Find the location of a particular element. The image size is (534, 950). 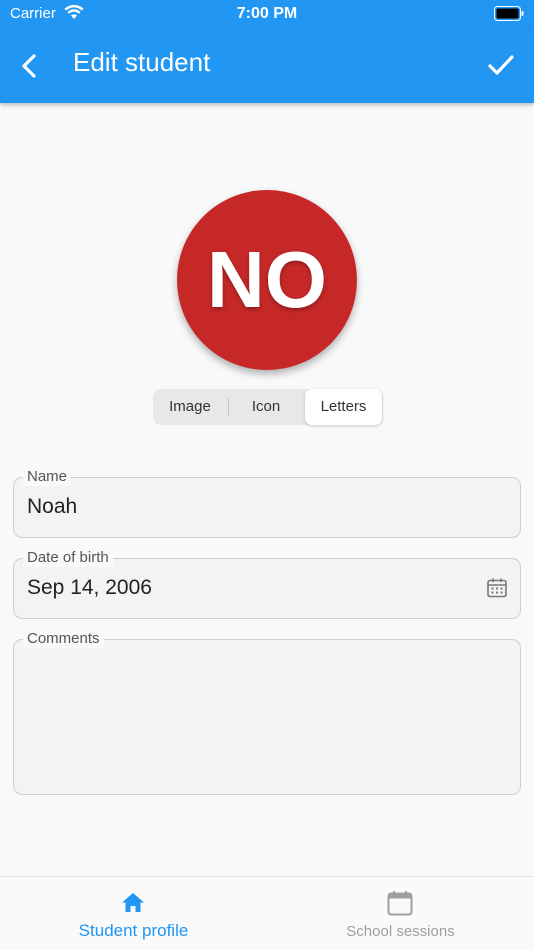

segment-image: Image is located at coordinates (190, 407).